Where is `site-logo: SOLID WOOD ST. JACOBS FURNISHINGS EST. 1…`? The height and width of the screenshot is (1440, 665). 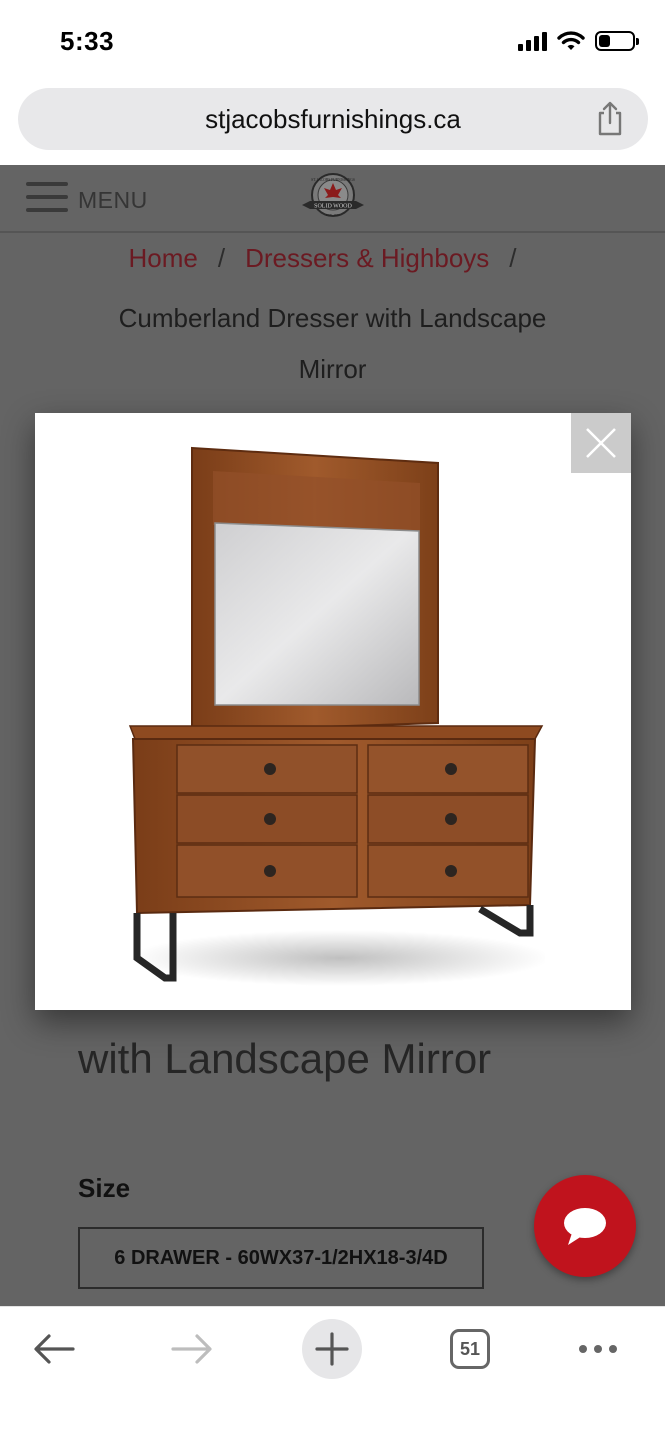
site-logo: SOLID WOOD ST. JACOBS FURNISHINGS EST. 1… is located at coordinates (333, 198).